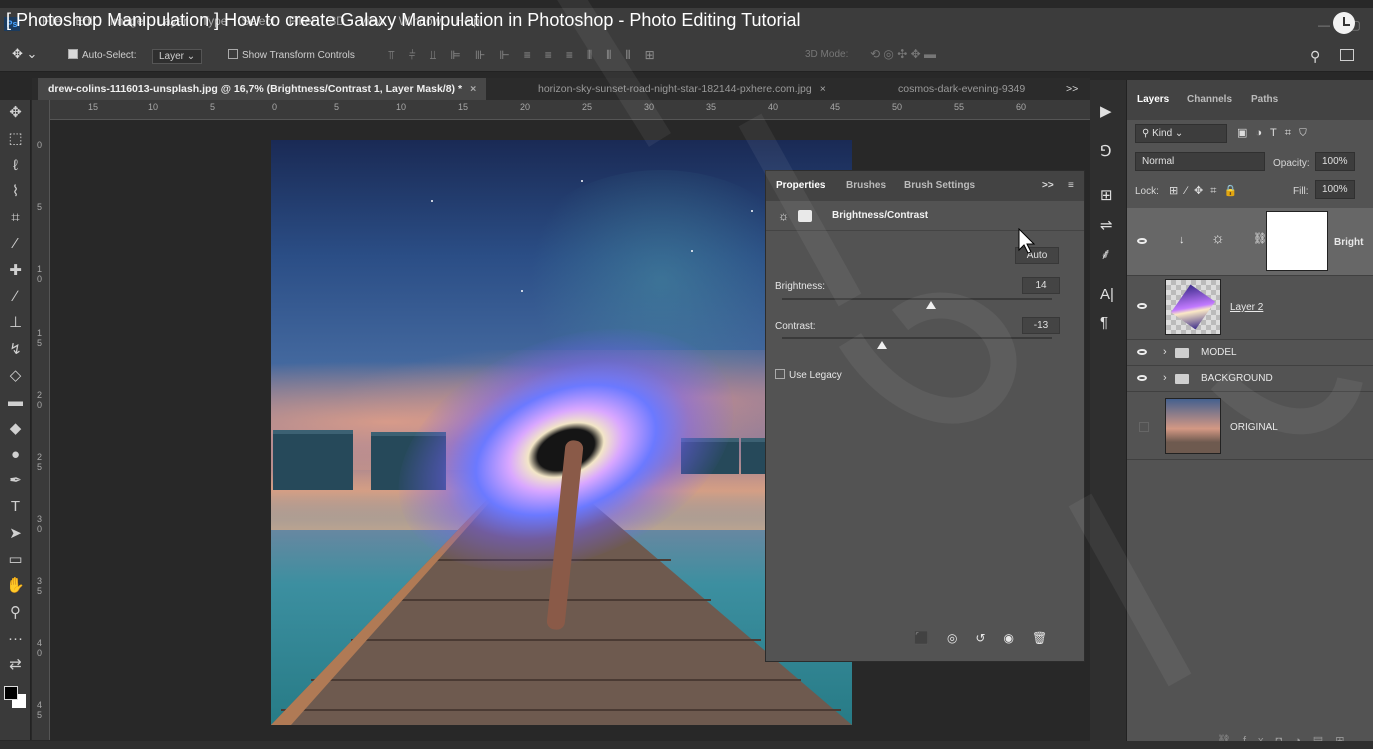  I want to click on clone-stamp-tool-icon: ⊥, so click(15, 323).